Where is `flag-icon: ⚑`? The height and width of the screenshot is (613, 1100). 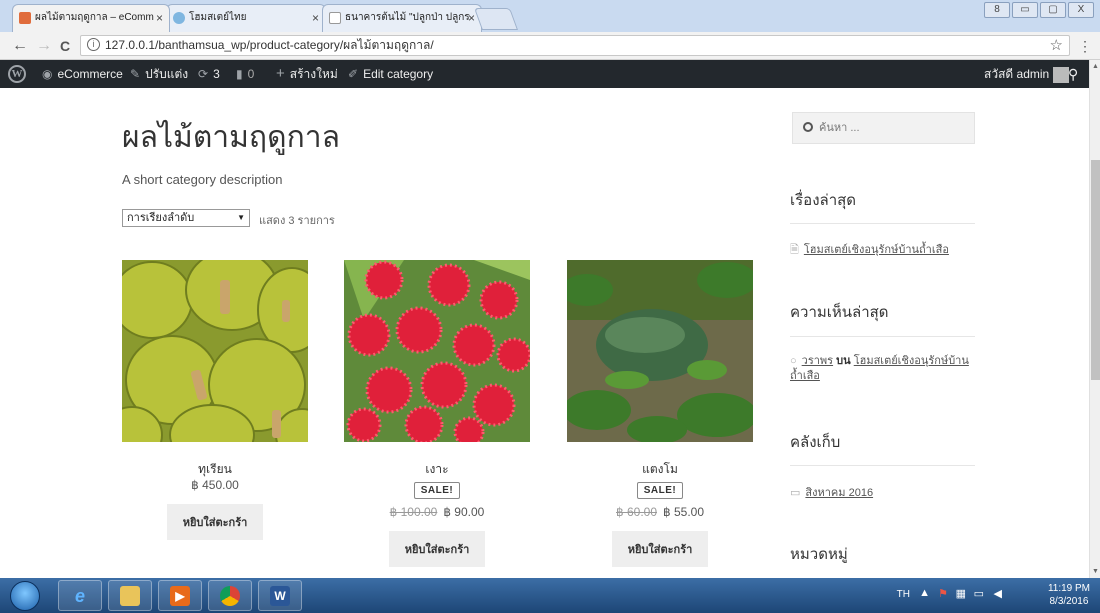 flag-icon: ⚑ is located at coordinates (943, 593).